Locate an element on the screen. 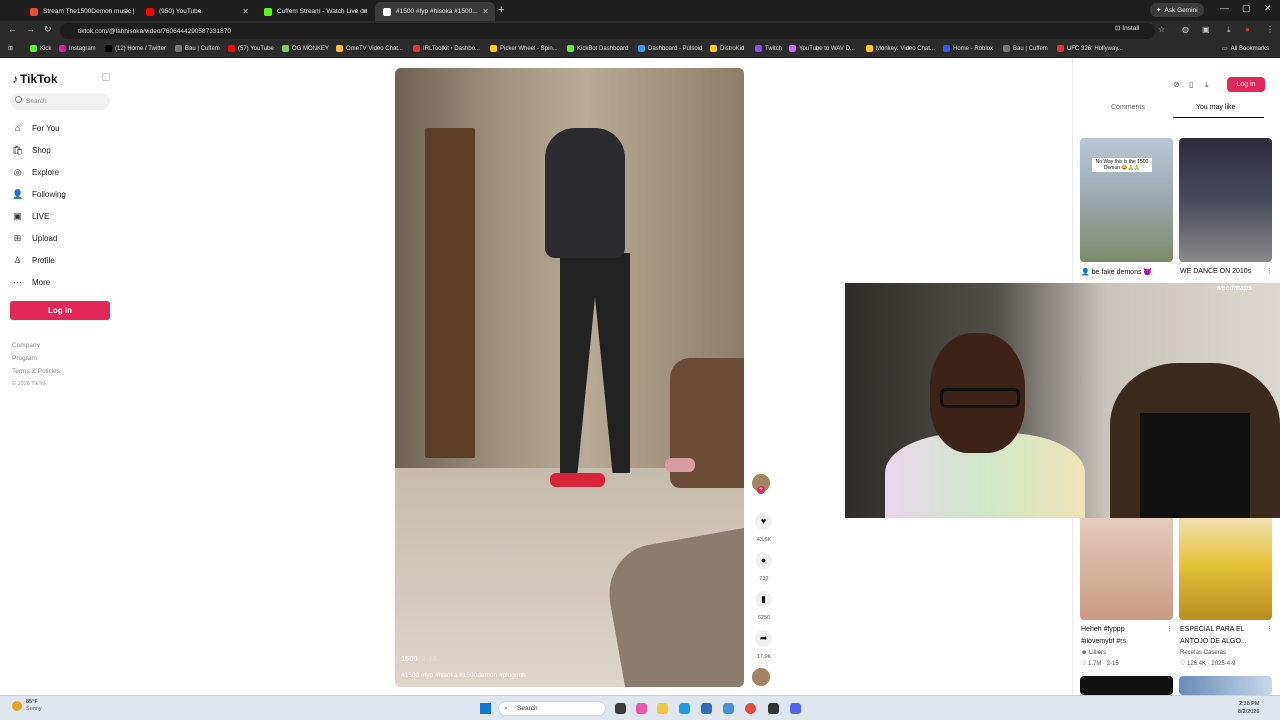 Image resolution: width=1280 pixels, height=720 pixels. bookmark-item: (57) YouTube is located at coordinates (251, 48).